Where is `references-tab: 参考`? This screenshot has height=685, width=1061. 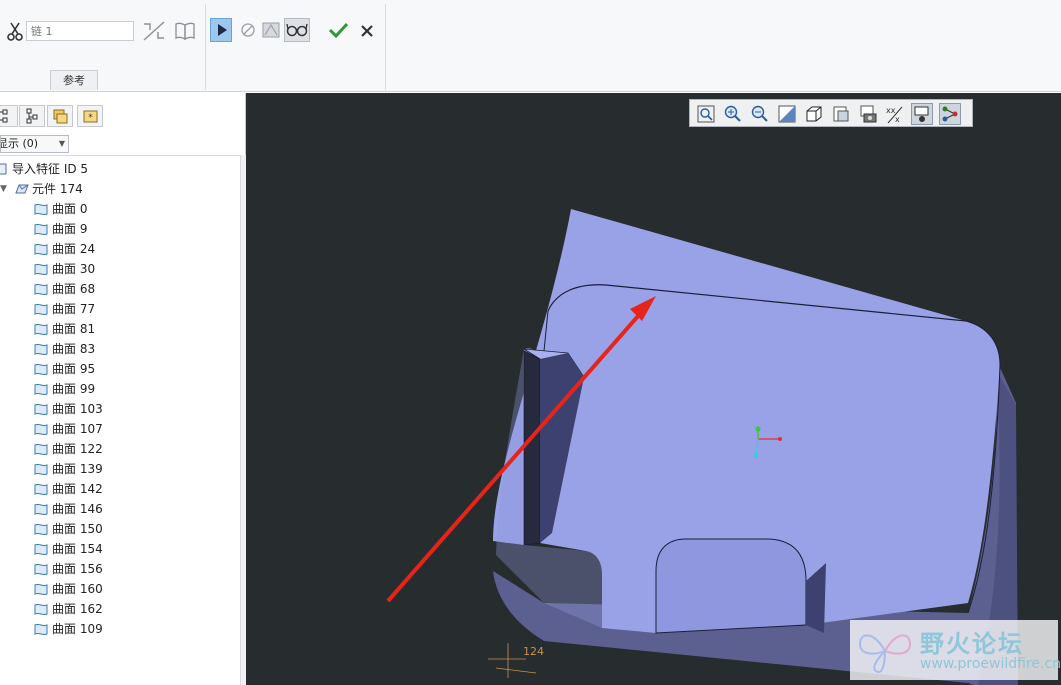
references-tab: 参考 is located at coordinates (74, 80).